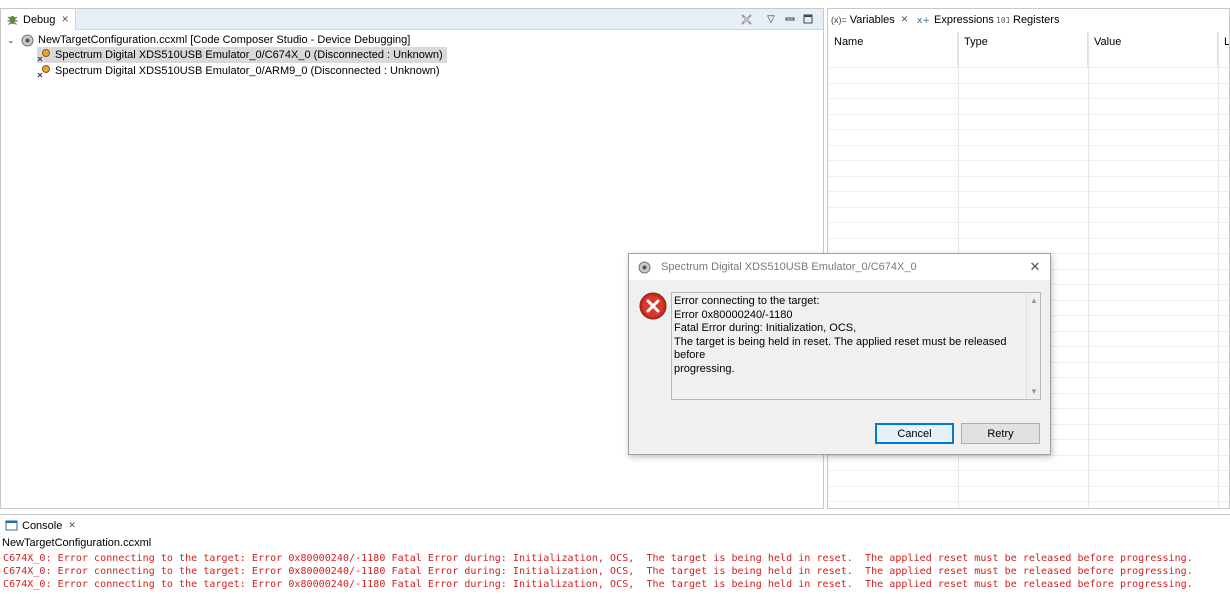 Image resolution: width=1230 pixels, height=594 pixels. What do you see at coordinates (771, 19) in the screenshot?
I see `view-menu-icon: ▽` at bounding box center [771, 19].